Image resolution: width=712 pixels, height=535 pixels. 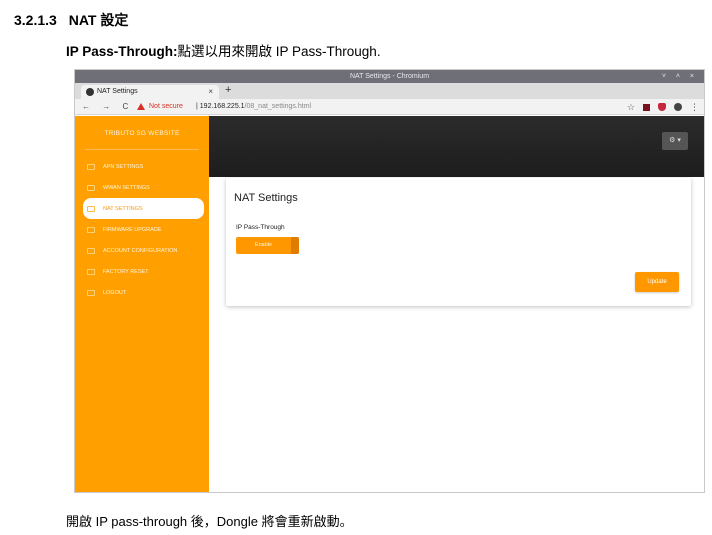 What do you see at coordinates (117, 91) in the screenshot?
I see `tab-title: NAT Settings` at bounding box center [117, 91].